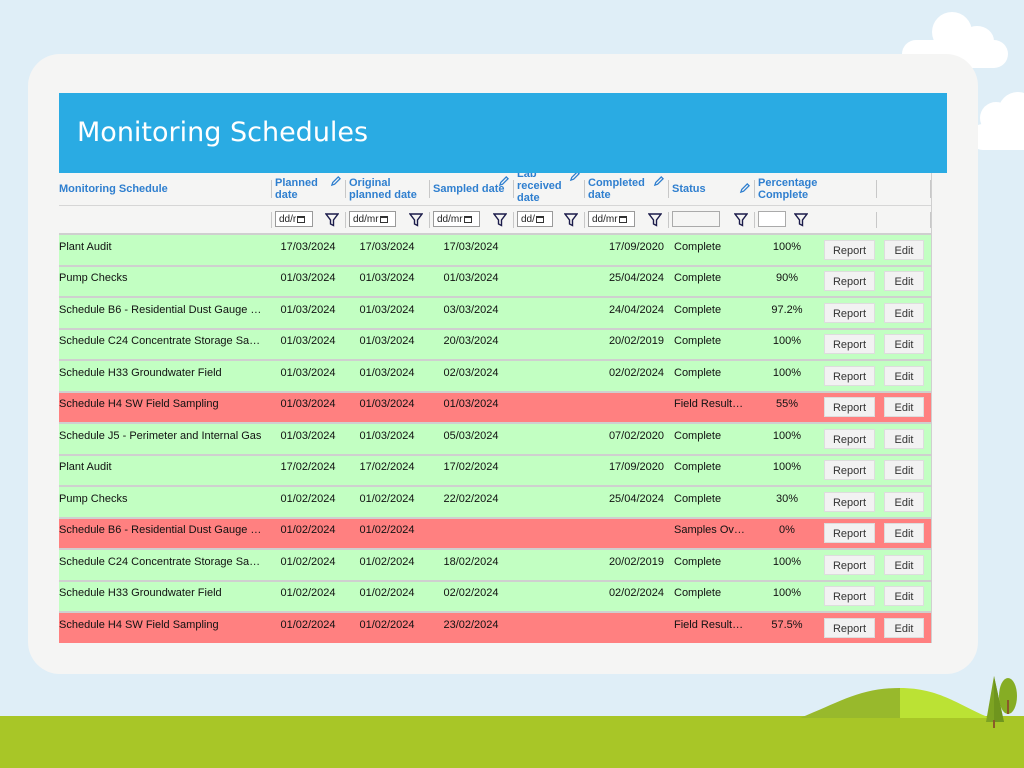 The width and height of the screenshot is (1024, 768). What do you see at coordinates (636, 372) in the screenshot?
I see `completed-date: 02/02/2024` at bounding box center [636, 372].